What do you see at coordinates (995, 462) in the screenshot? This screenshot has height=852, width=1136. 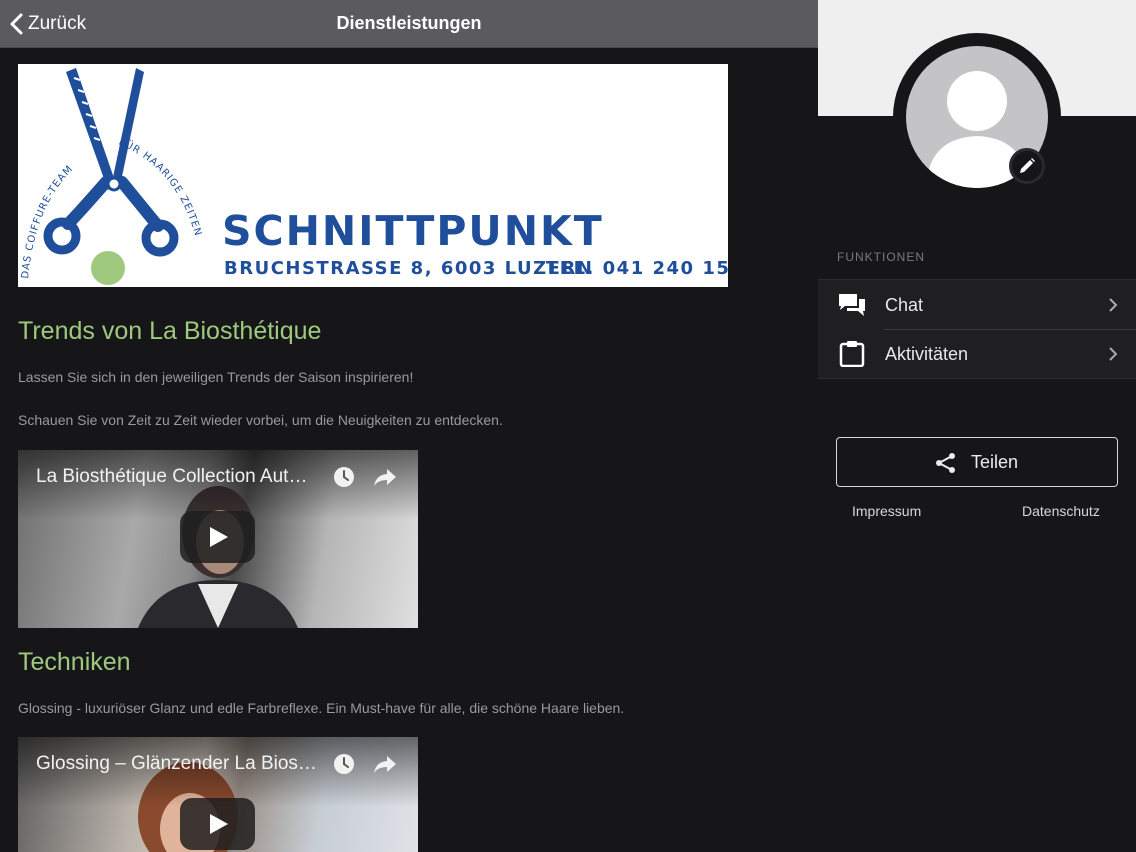 I see `share-button-label: Teilen` at bounding box center [995, 462].